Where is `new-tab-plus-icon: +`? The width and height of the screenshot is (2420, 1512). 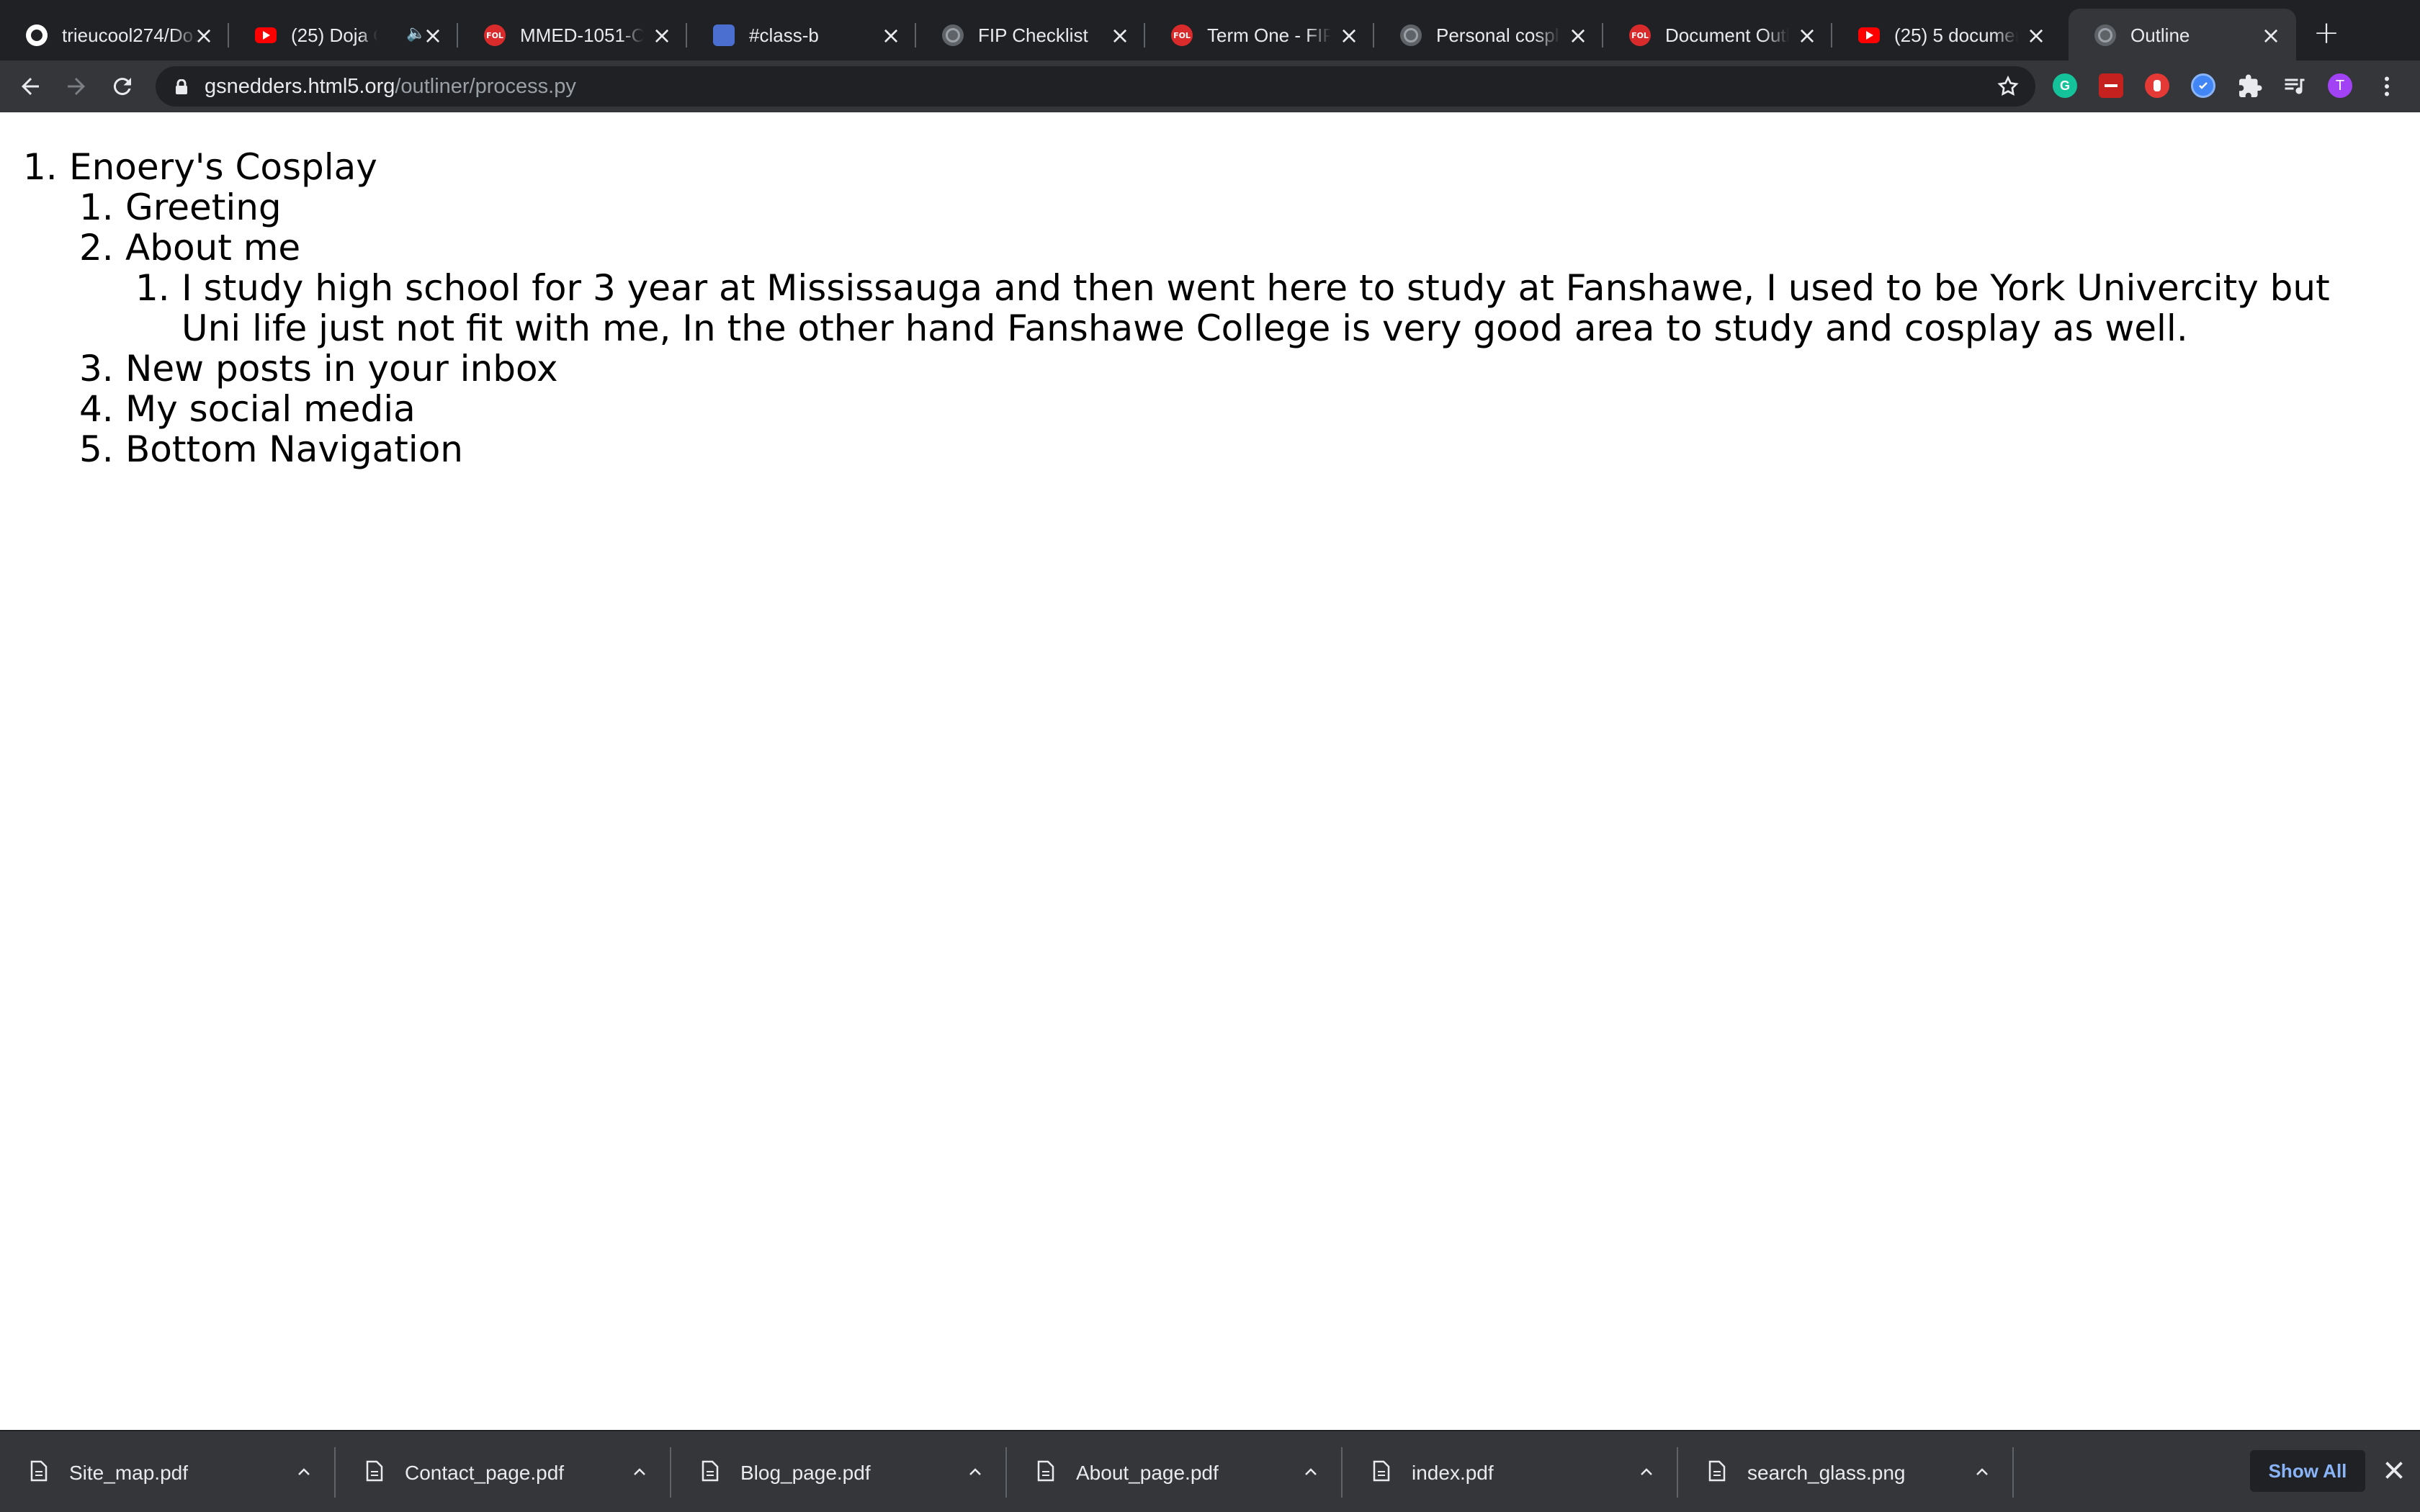
new-tab-plus-icon: + is located at coordinates (2326, 33).